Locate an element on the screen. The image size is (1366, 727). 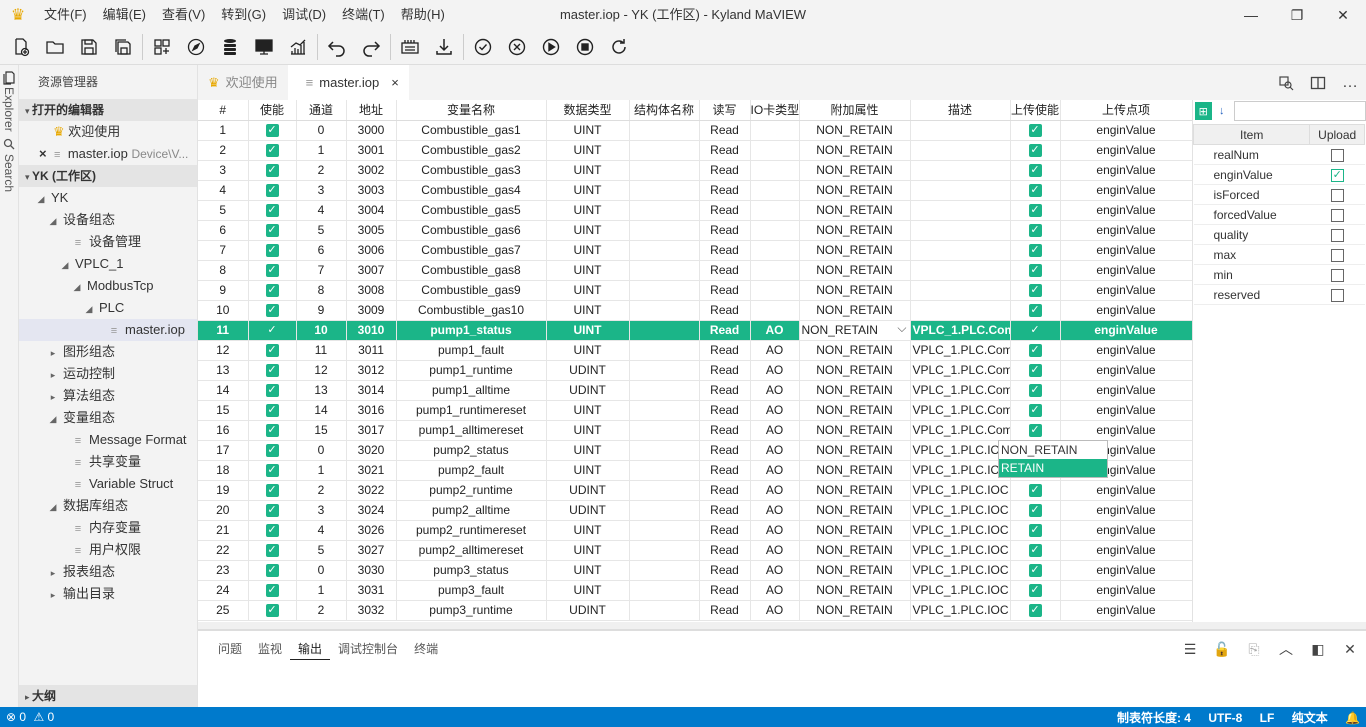
tree-item: ≡ 内存变量 is located at coordinates (108, 528).